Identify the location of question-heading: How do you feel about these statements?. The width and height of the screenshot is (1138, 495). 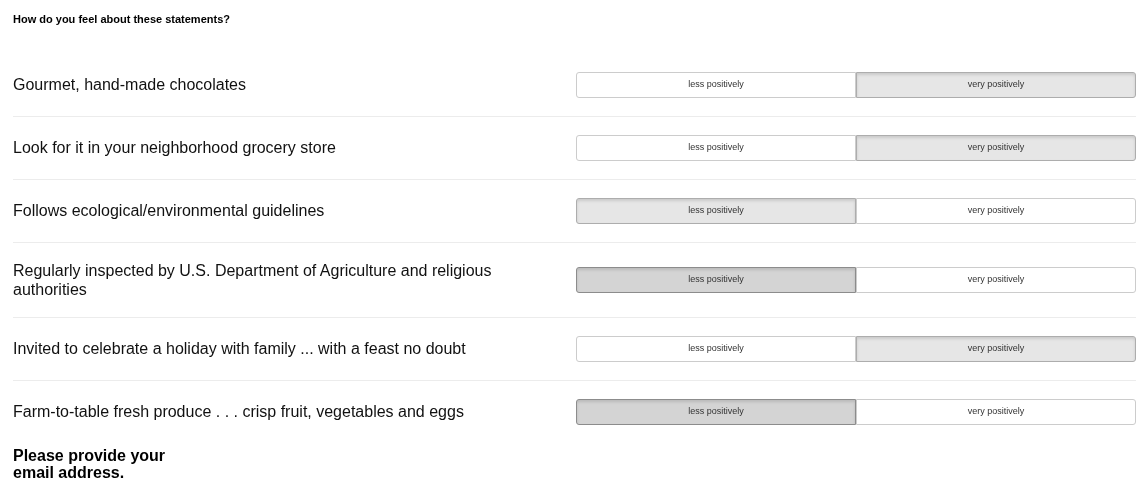
(121, 19).